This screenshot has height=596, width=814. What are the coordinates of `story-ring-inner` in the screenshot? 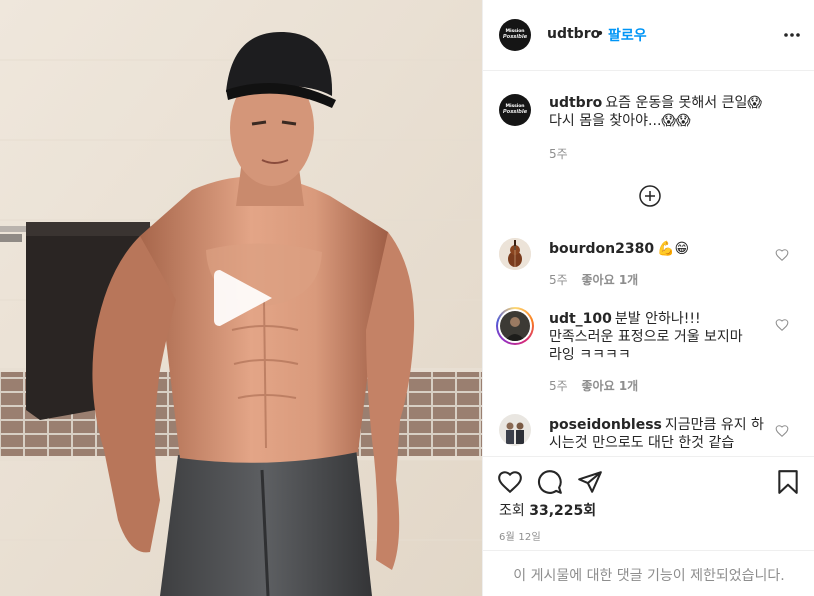 It's located at (515, 326).